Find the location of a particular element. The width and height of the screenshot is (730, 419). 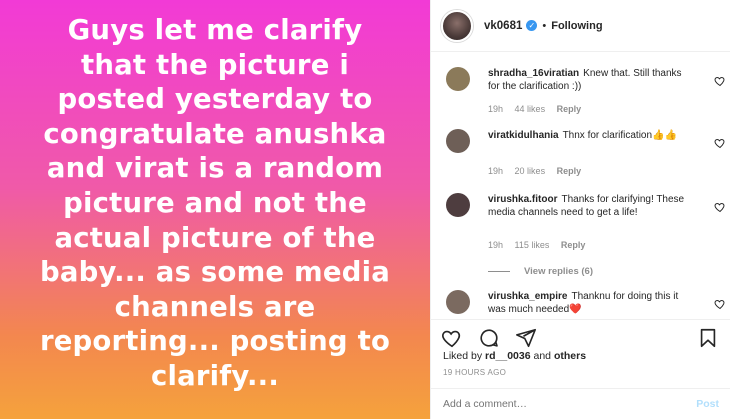

liked-by-user: rd__0036 is located at coordinates (508, 356).